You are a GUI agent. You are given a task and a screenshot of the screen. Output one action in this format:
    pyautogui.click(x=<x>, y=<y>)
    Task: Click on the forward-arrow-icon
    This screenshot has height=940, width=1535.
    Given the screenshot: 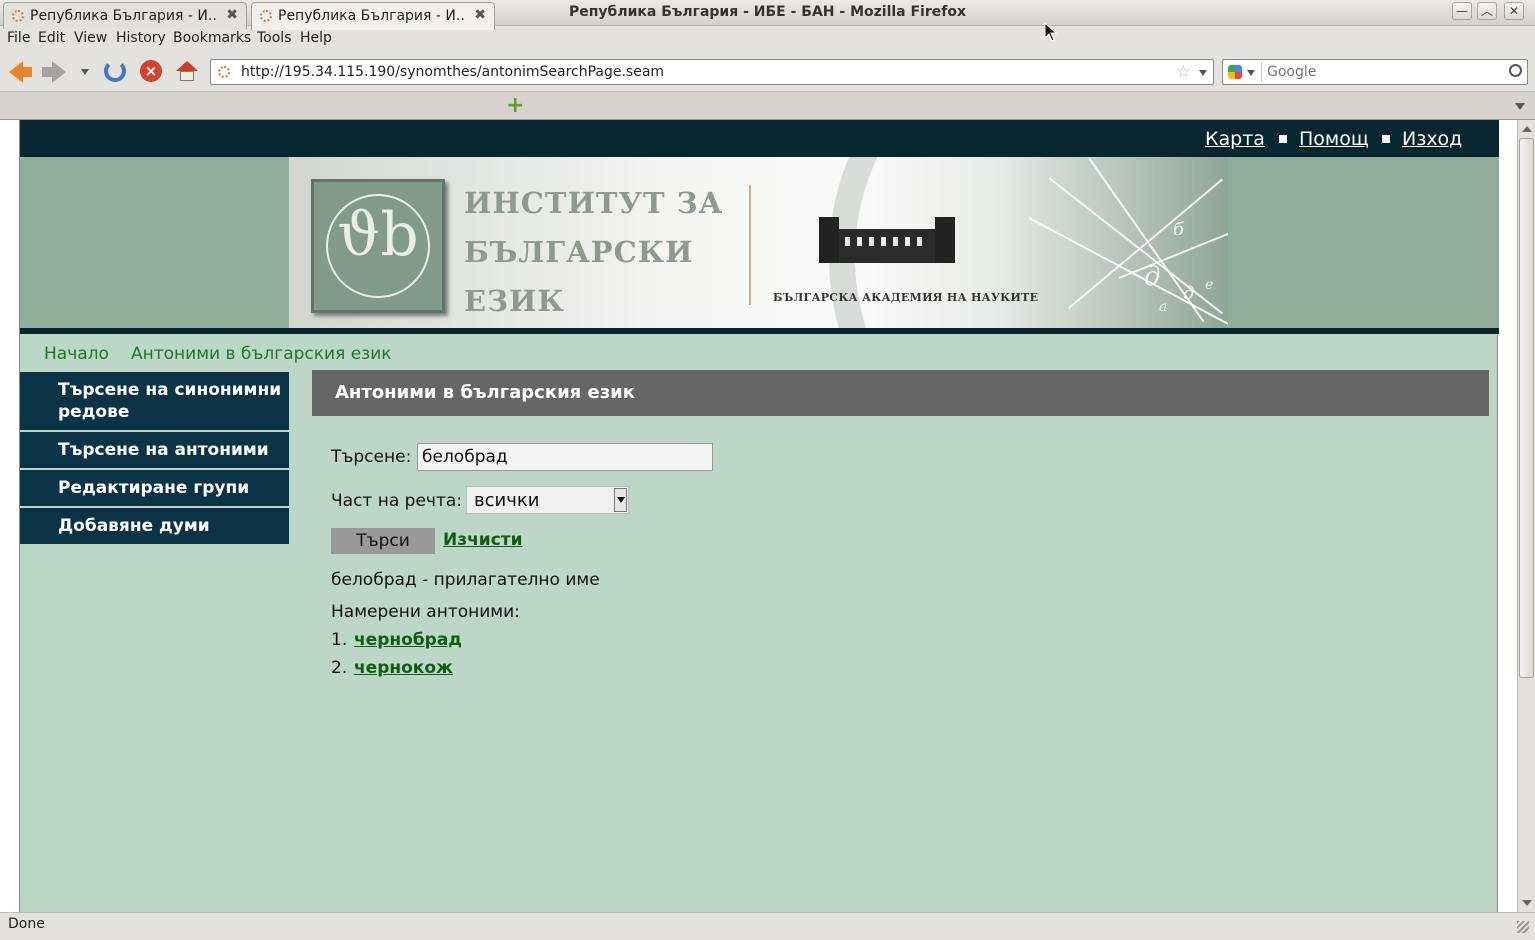 What is the action you would take?
    pyautogui.click(x=54, y=72)
    